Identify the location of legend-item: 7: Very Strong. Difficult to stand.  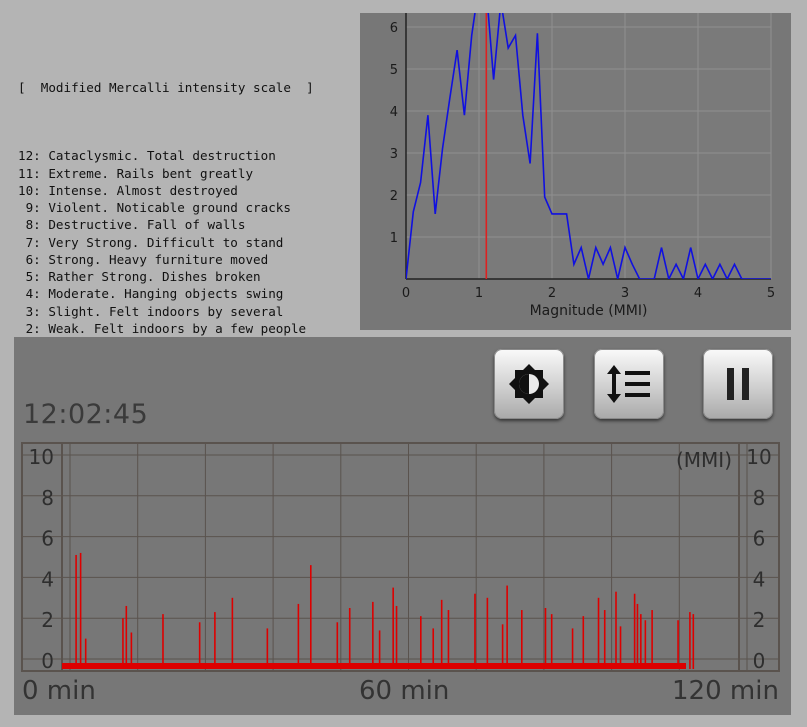
(151, 242).